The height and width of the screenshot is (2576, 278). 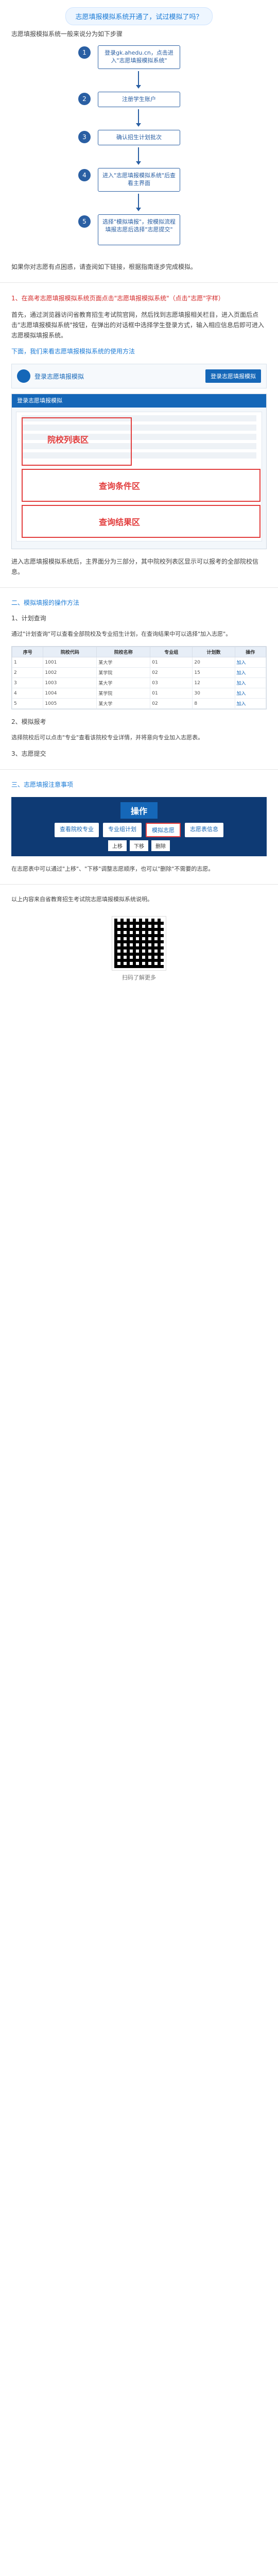 I want to click on screenshot-body: 院校列表区 查询条件区 查询结果区, so click(x=139, y=476).